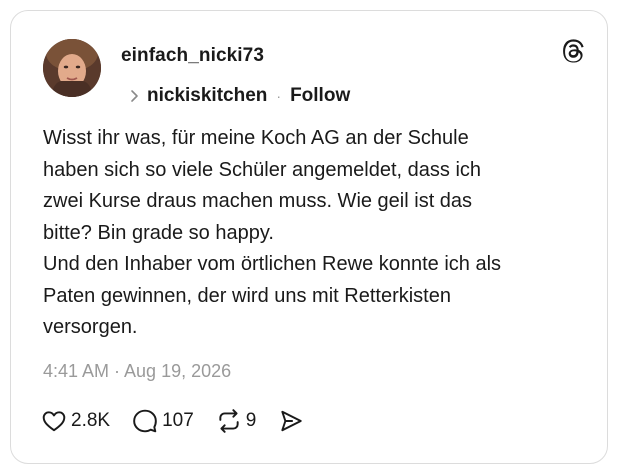  I want to click on repost-count: 9, so click(251, 420).